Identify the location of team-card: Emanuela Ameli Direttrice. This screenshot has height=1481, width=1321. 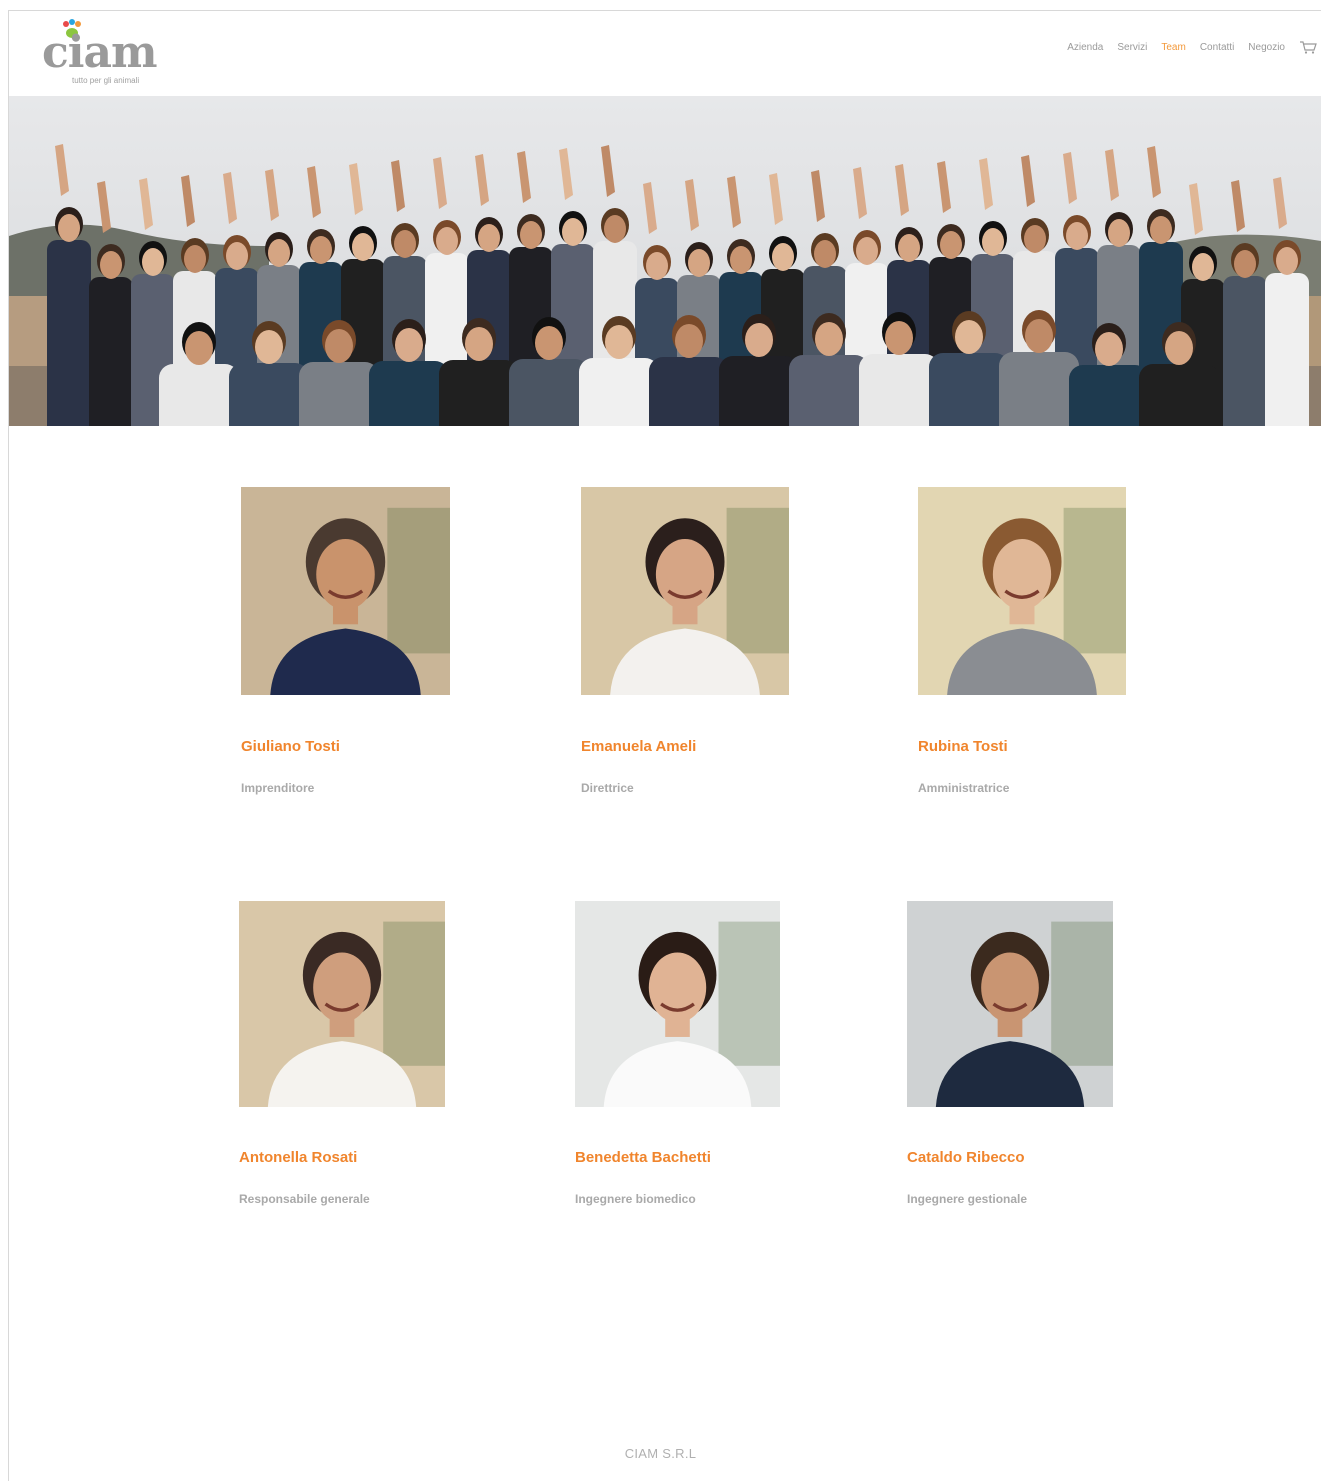
(711, 641).